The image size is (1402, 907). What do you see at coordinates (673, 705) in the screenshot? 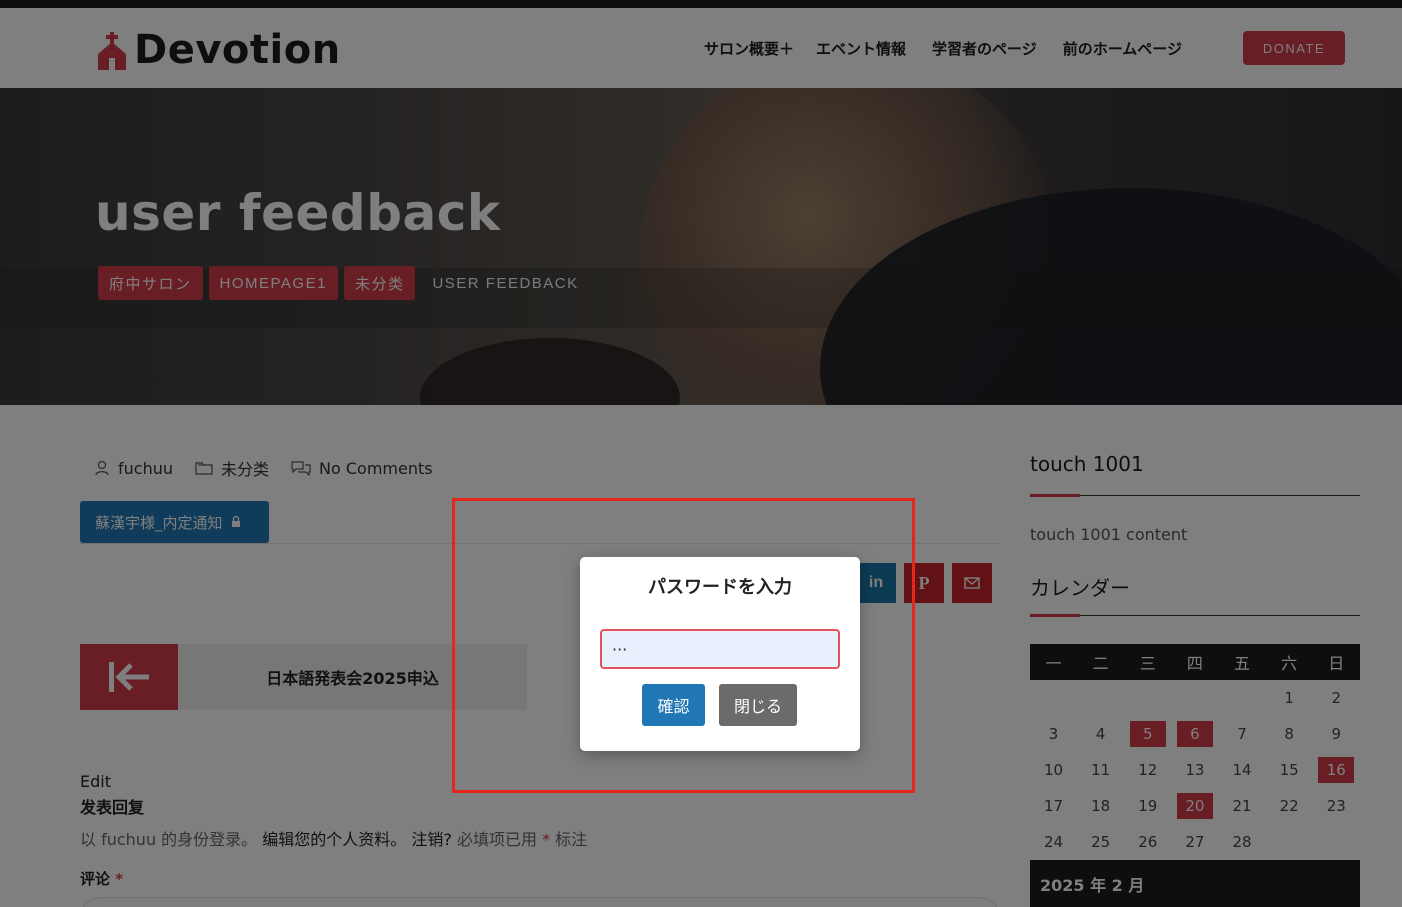
I see `confirm-button: 確認` at bounding box center [673, 705].